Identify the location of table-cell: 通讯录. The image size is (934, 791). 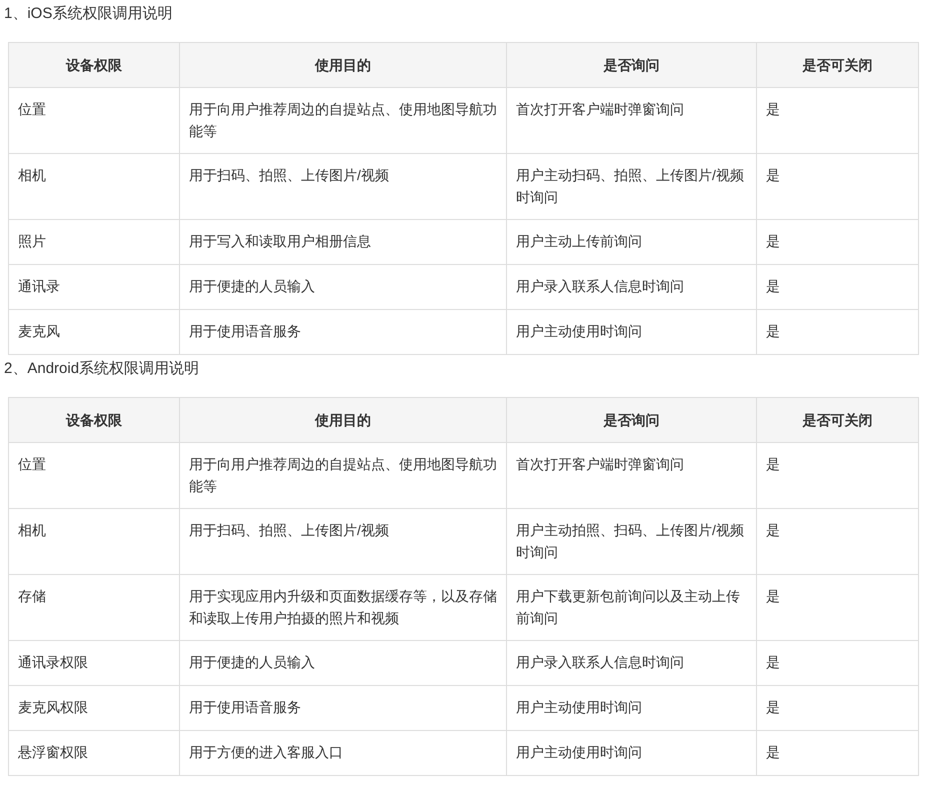
(94, 287).